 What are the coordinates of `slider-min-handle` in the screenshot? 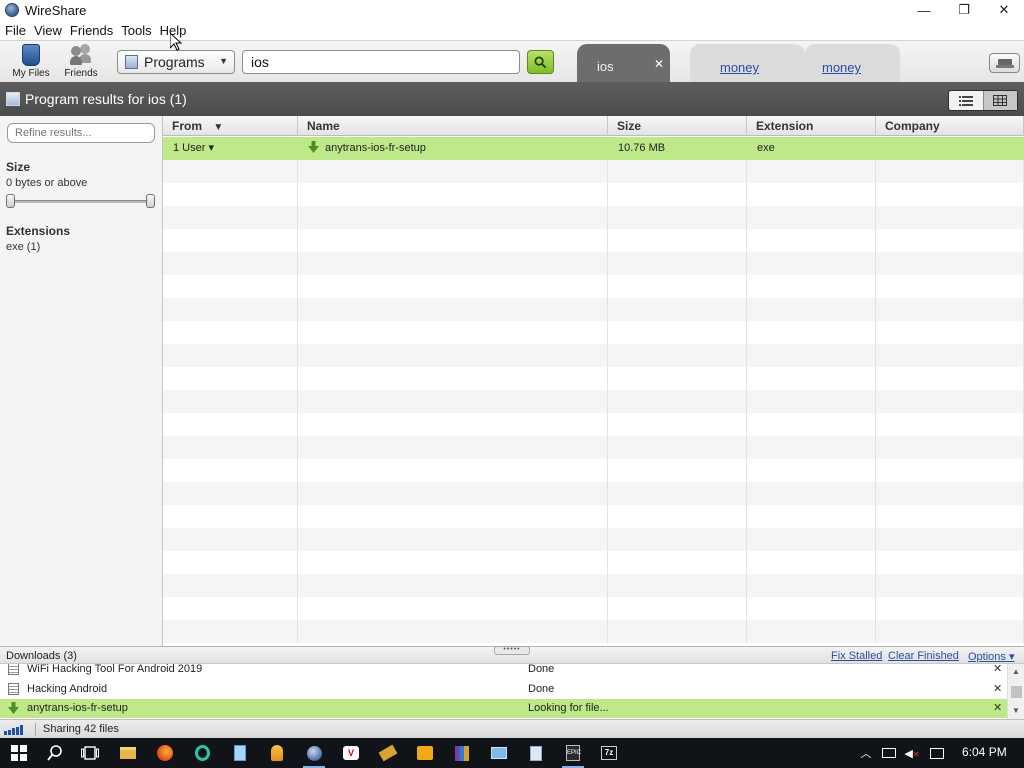 It's located at (10, 201).